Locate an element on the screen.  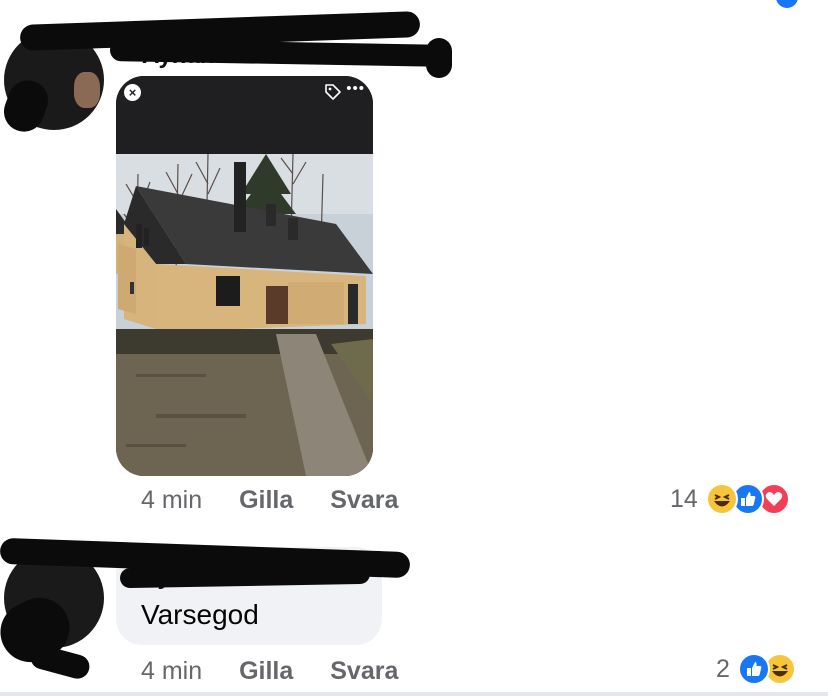
haha-icon is located at coordinates (721, 499).